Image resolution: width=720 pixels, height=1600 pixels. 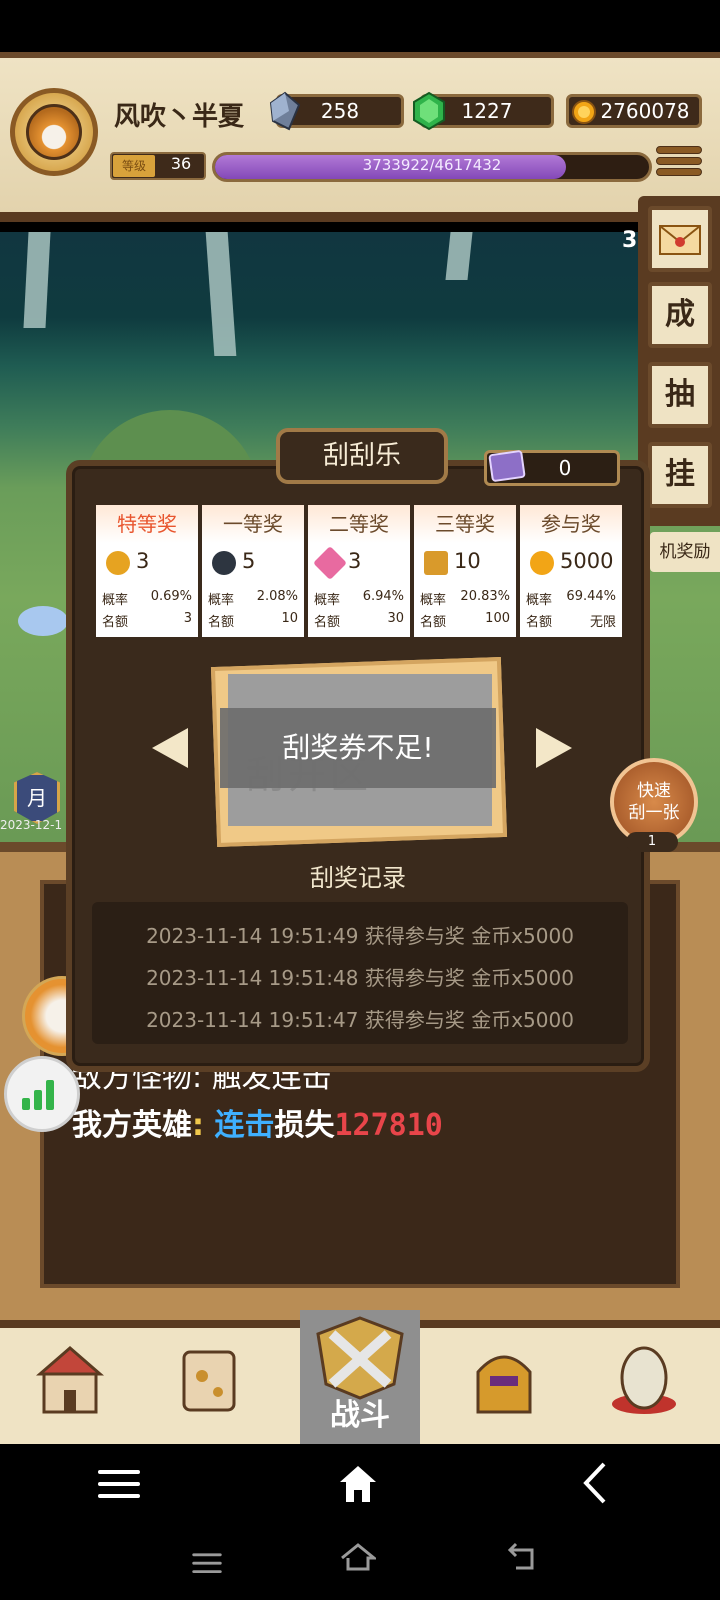 What do you see at coordinates (187, 618) in the screenshot?
I see `prize-quota-value: 3` at bounding box center [187, 618].